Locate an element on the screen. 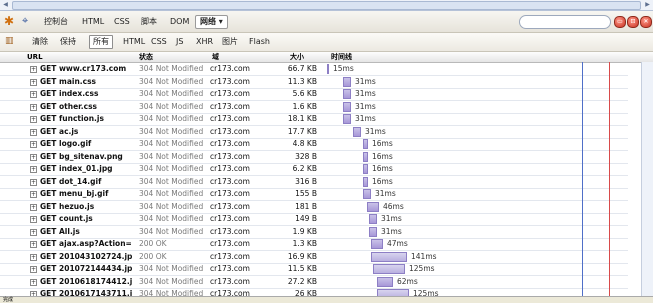 This screenshot has height=303, width=653. request-time: 15ms is located at coordinates (343, 68).